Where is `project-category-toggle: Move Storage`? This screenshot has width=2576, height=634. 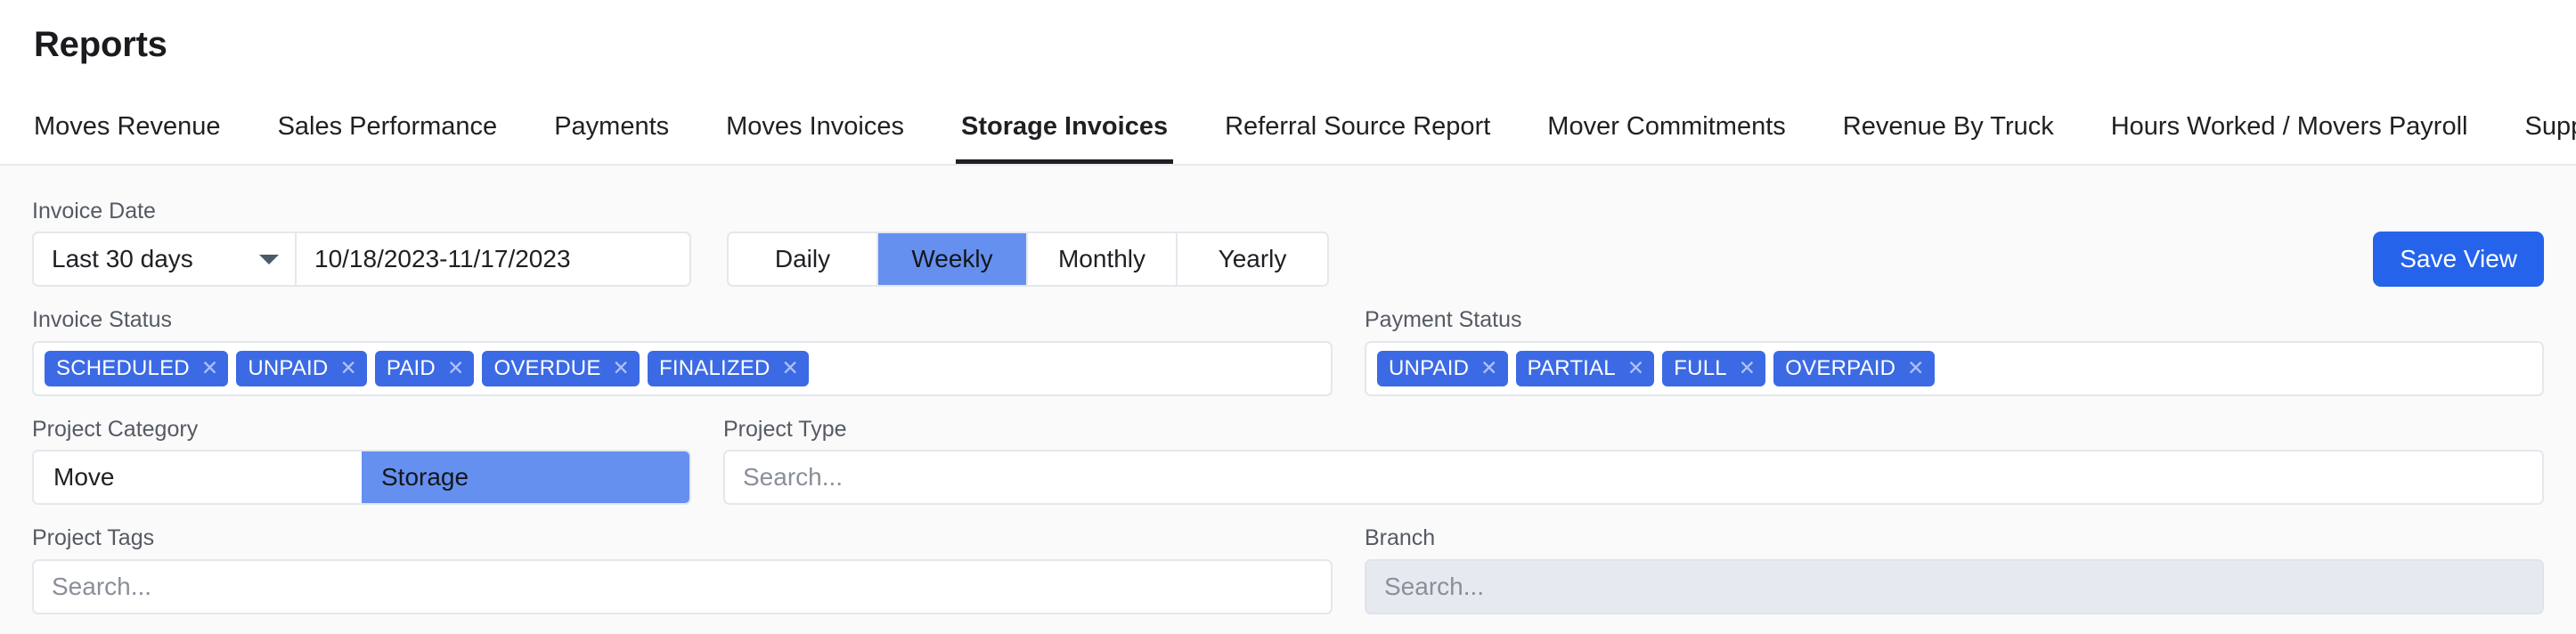 project-category-toggle: Move Storage is located at coordinates (362, 477).